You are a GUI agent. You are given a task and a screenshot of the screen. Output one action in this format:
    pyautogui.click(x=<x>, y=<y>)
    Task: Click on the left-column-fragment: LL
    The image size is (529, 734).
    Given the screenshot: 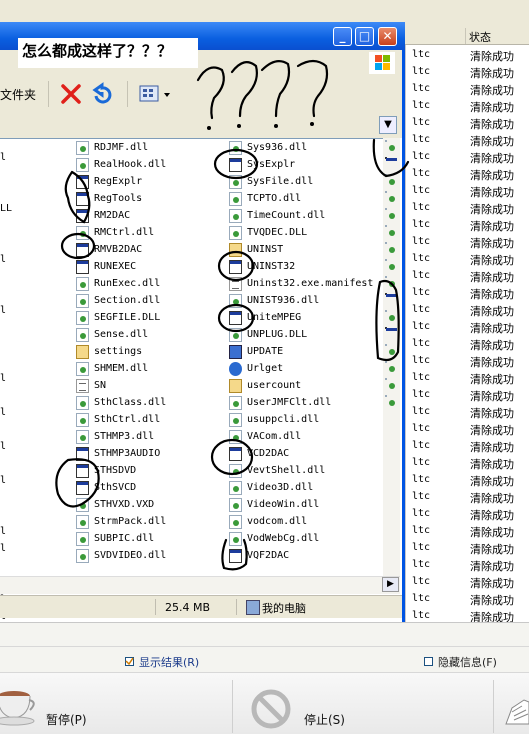 What is the action you would take?
    pyautogui.click(x=6, y=208)
    